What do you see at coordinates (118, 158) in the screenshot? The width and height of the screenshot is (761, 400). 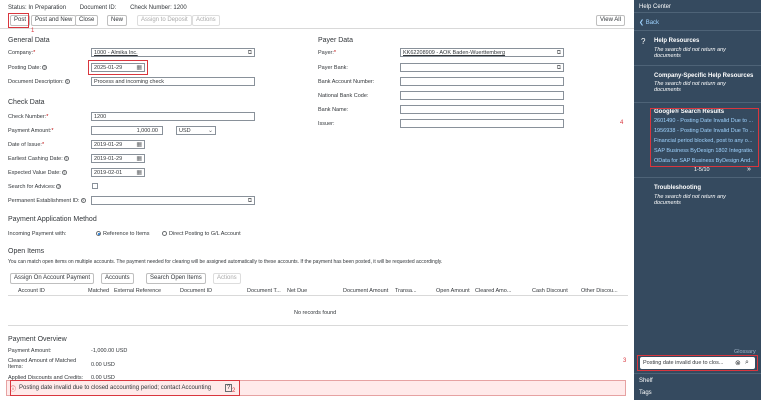 I see `earliest-cashing-field: 2019-01-29 ▦` at bounding box center [118, 158].